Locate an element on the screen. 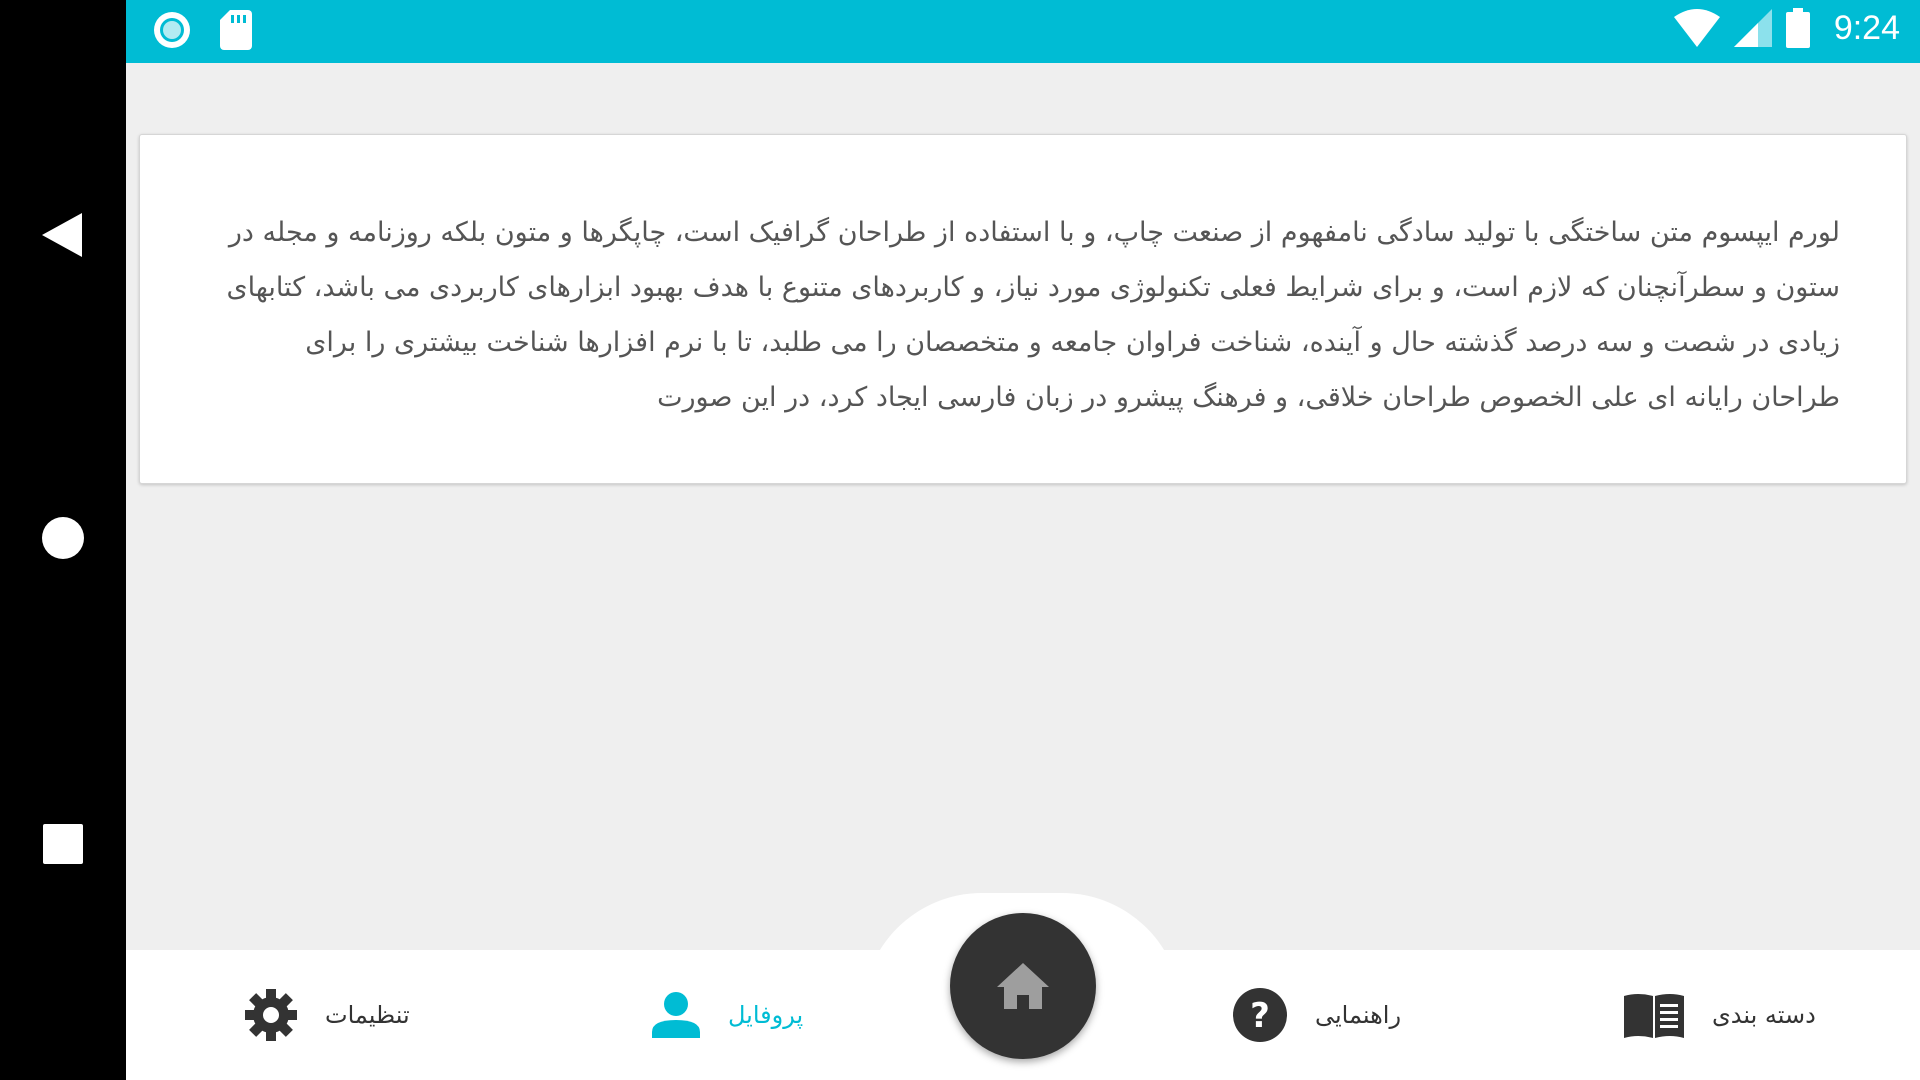 The height and width of the screenshot is (1080, 1920). recents-button is located at coordinates (63, 844).